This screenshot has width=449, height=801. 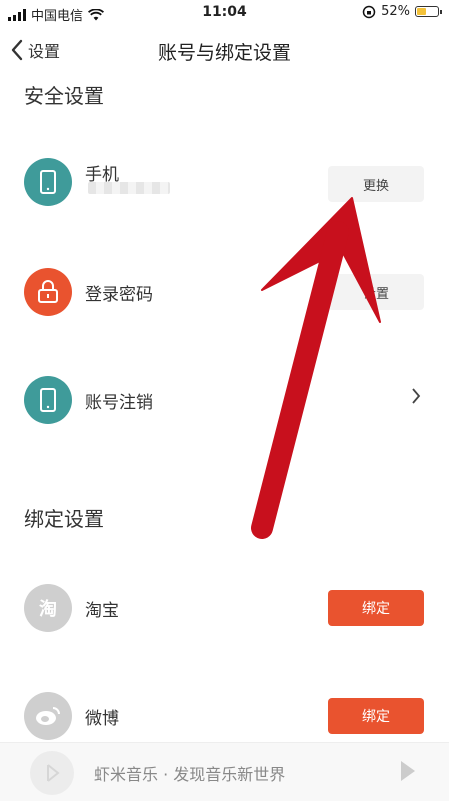 What do you see at coordinates (48, 292) in the screenshot?
I see `lock-icon` at bounding box center [48, 292].